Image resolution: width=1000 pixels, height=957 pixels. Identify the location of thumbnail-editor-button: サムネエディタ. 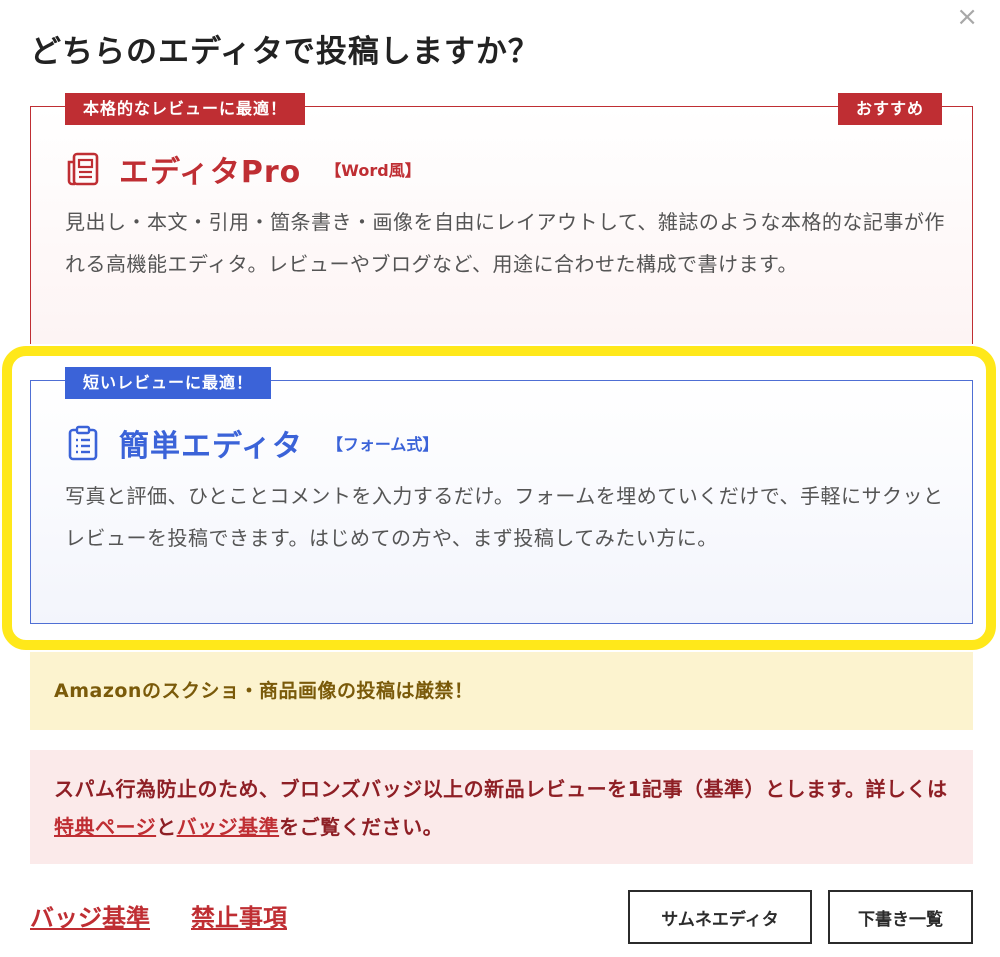
(720, 917).